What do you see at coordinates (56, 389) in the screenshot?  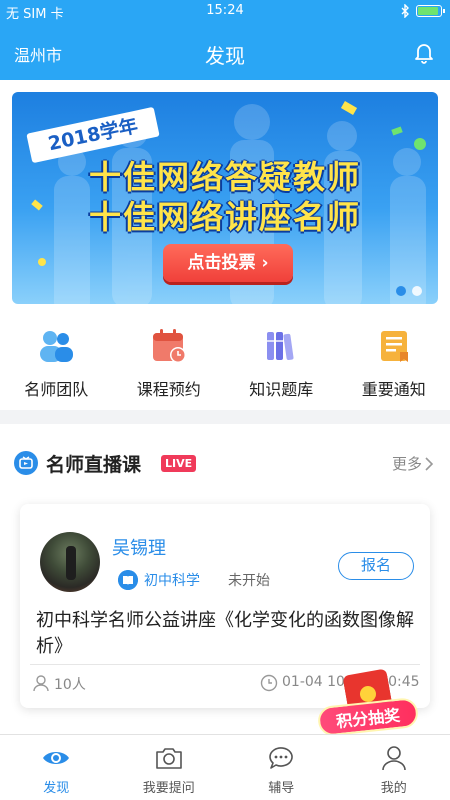 I see `quick-link-label: 名师团队` at bounding box center [56, 389].